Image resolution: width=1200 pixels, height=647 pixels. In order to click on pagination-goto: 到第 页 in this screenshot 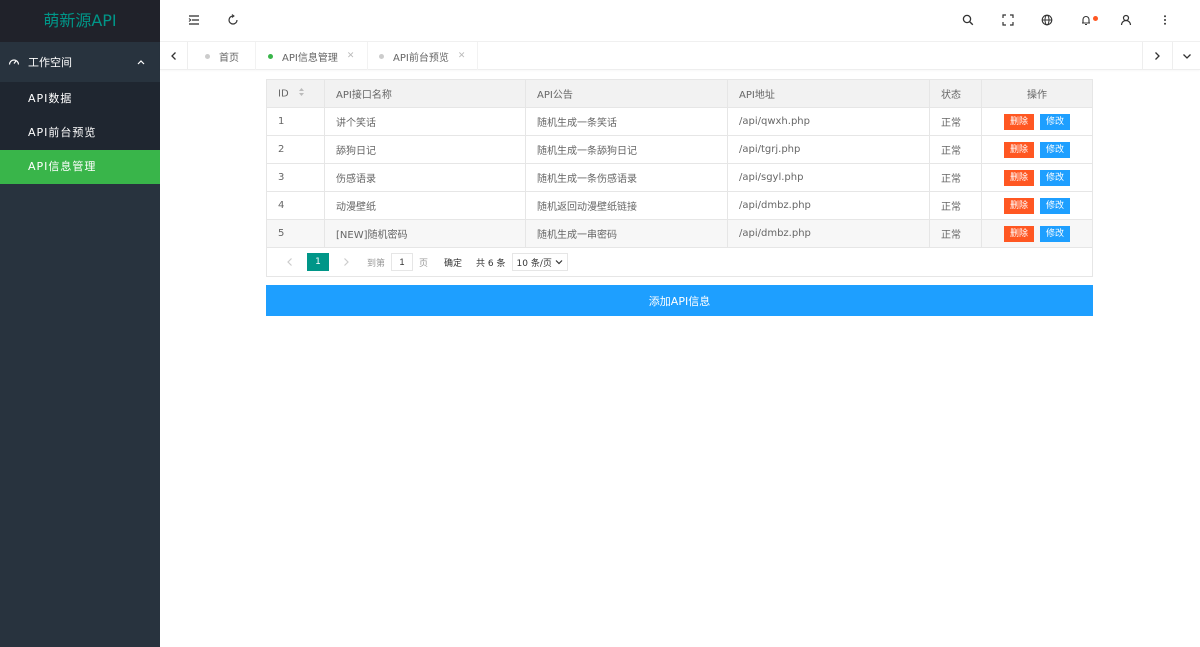, I will do `click(397, 262)`.